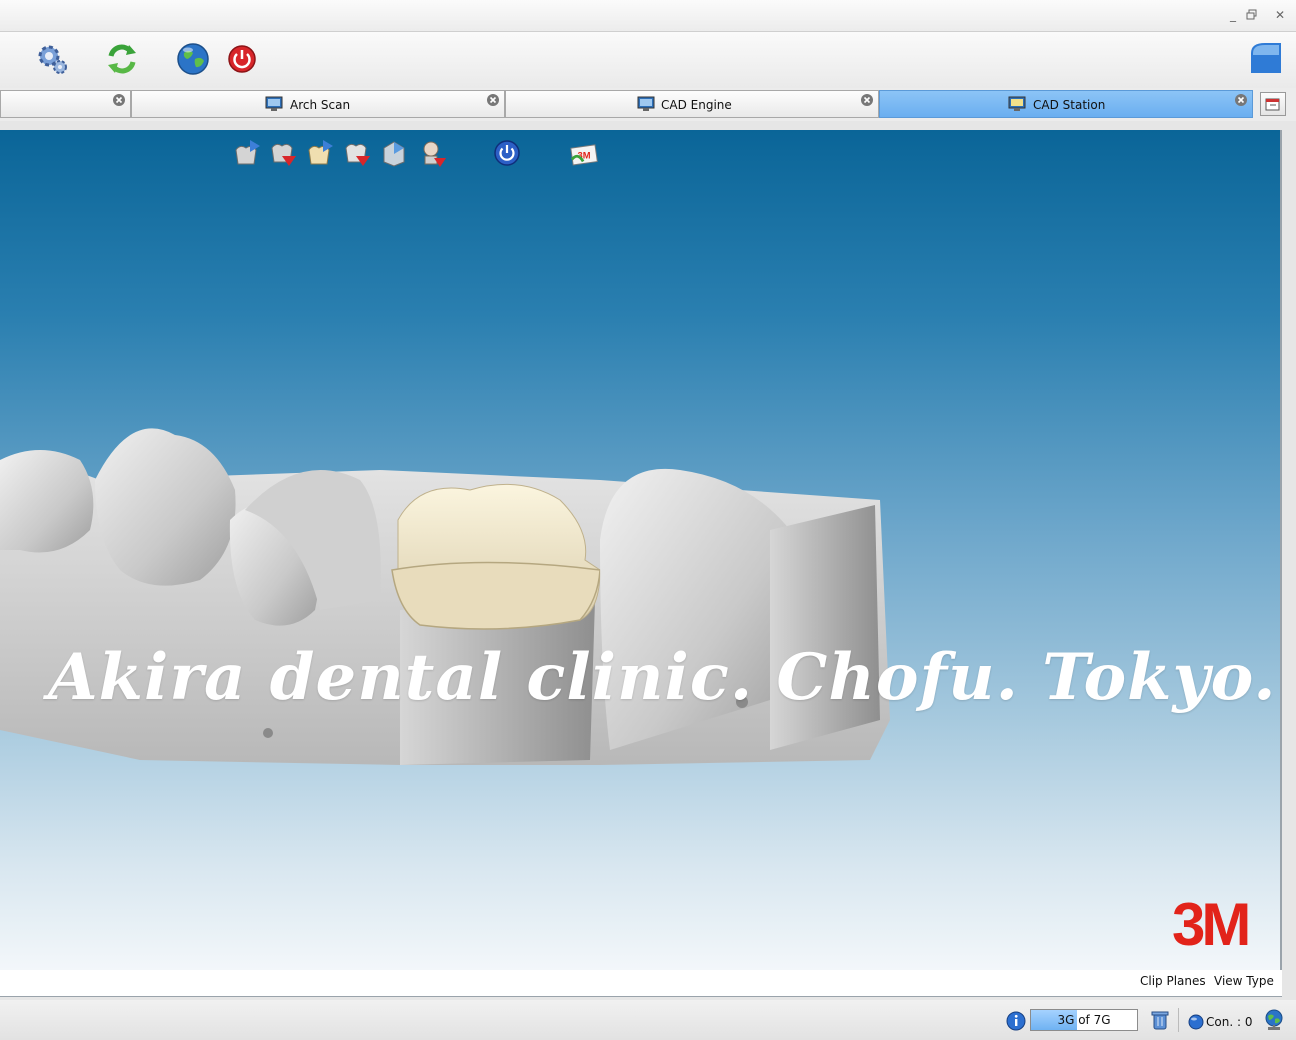  Describe the element at coordinates (1173, 981) in the screenshot. I see `clip-planes-menu: Clip Planes` at that location.